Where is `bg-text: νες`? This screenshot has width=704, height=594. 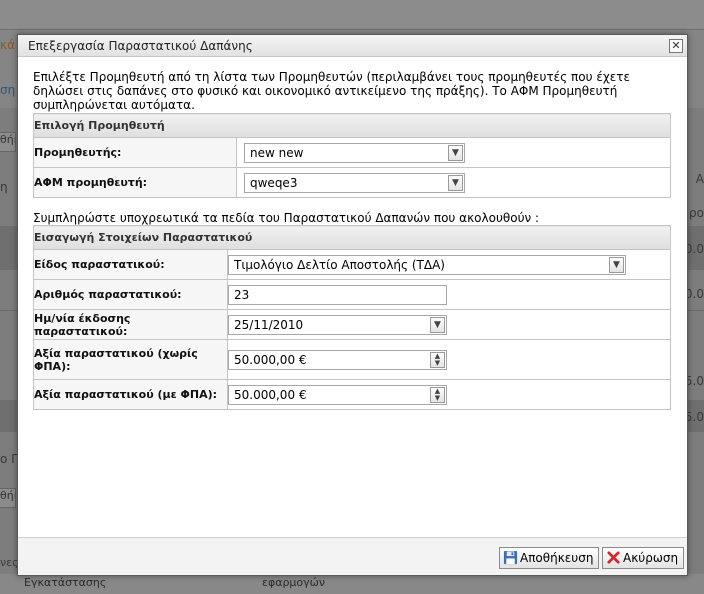
bg-text: νες is located at coordinates (9, 562).